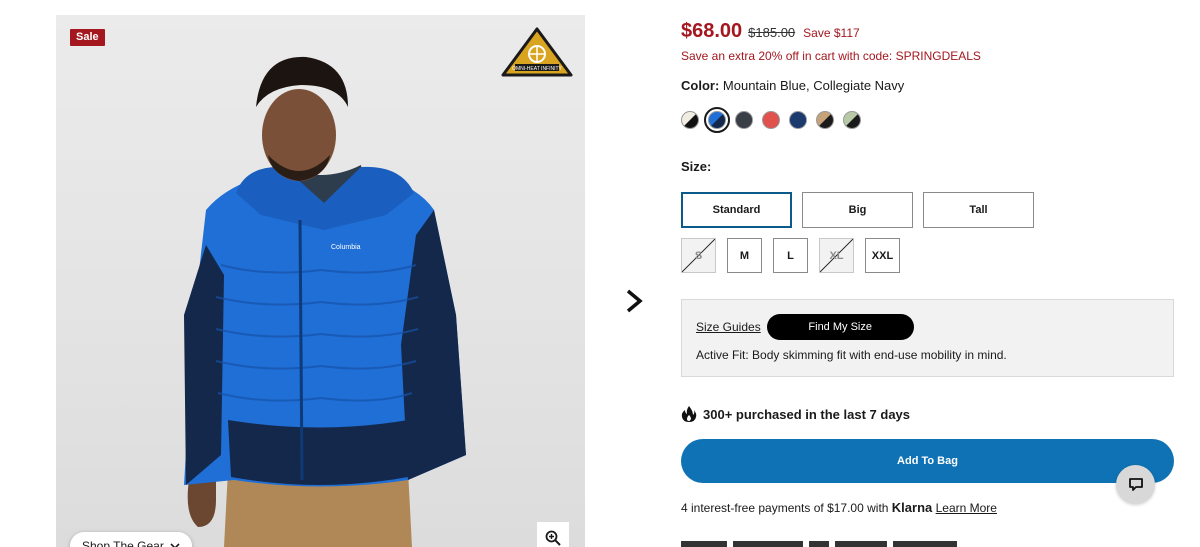 This screenshot has height=547, width=1200. What do you see at coordinates (966, 508) in the screenshot?
I see `learn-more-link: Learn More` at bounding box center [966, 508].